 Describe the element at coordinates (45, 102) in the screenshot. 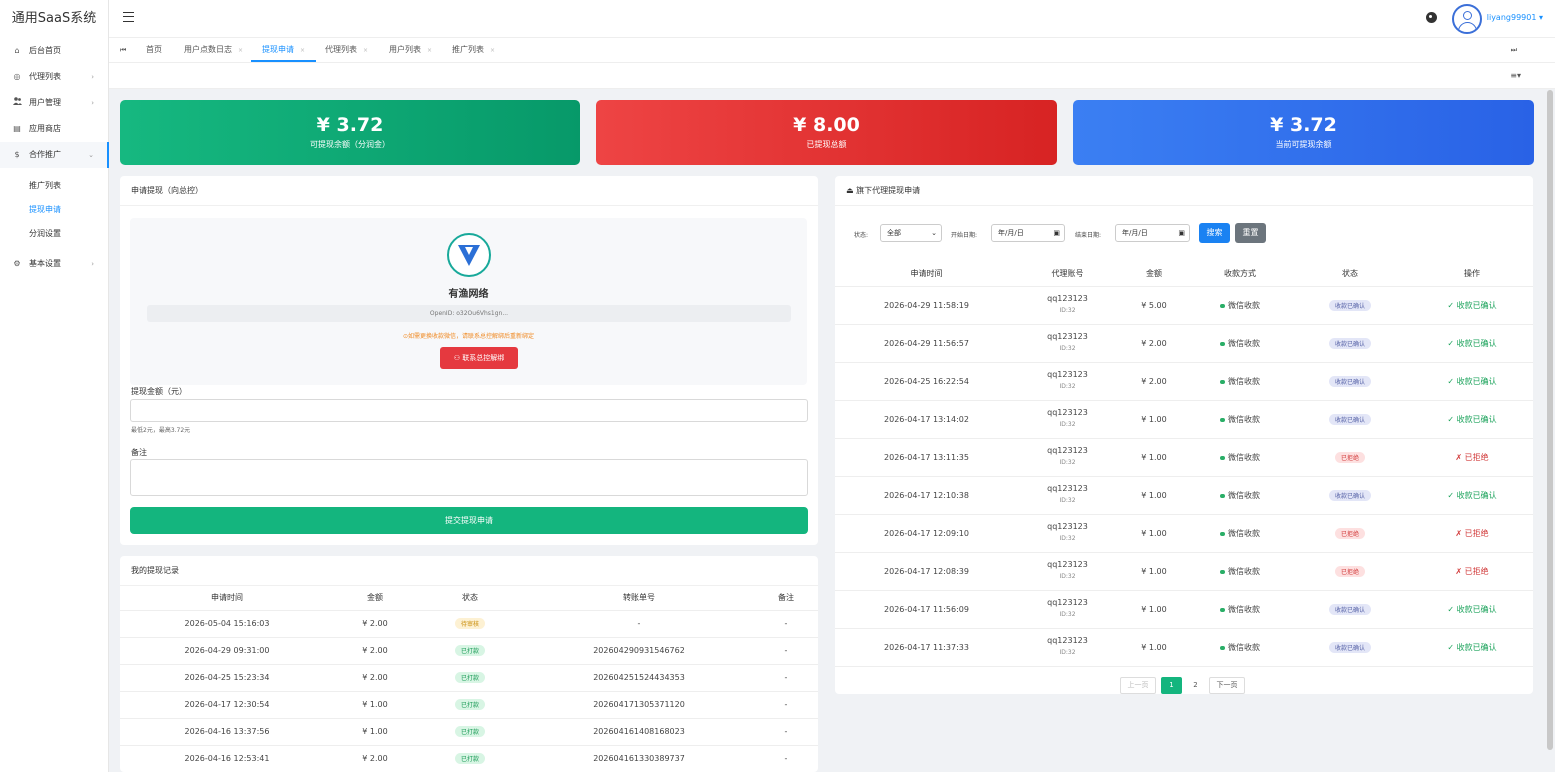

I see `sidebar-item-label: 用户管理` at that location.